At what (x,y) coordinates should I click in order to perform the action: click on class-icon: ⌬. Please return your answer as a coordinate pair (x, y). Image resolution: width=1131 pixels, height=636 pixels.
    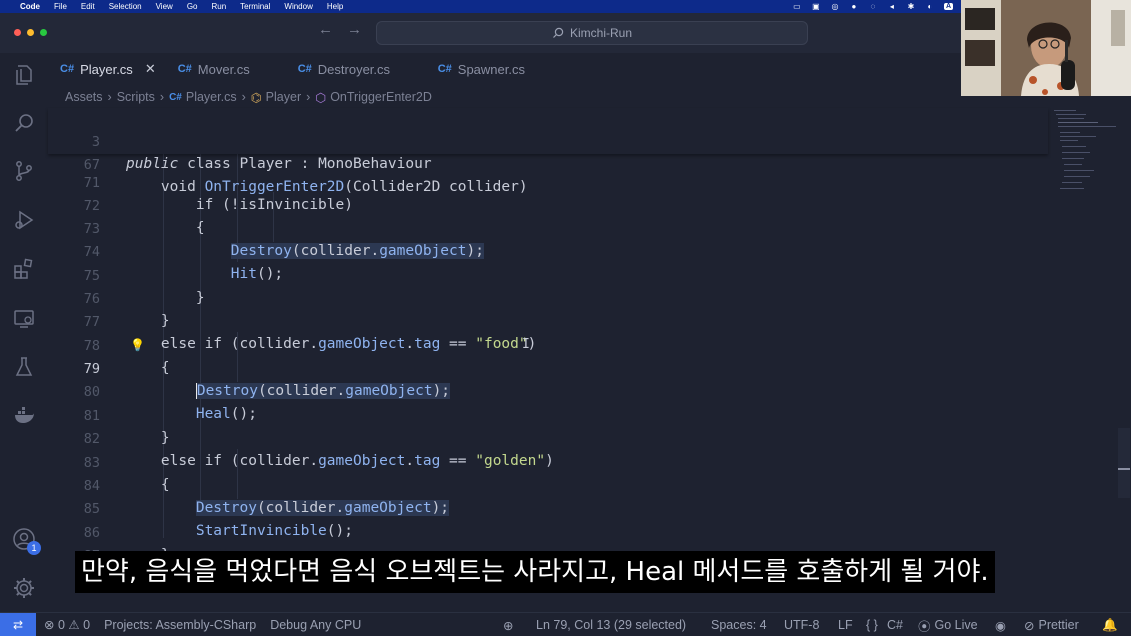
    Looking at the image, I should click on (256, 97).